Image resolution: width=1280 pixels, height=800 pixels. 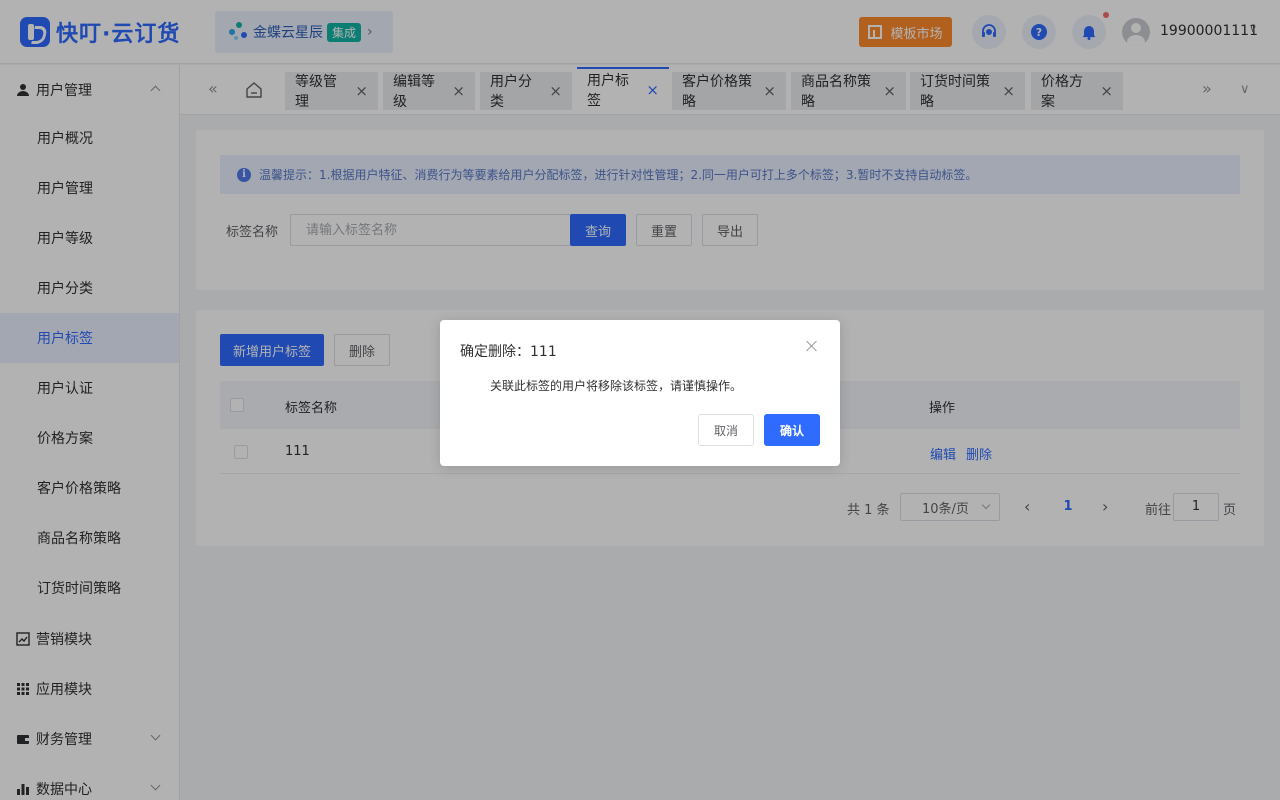 I want to click on confirm-button: 确认, so click(x=792, y=430).